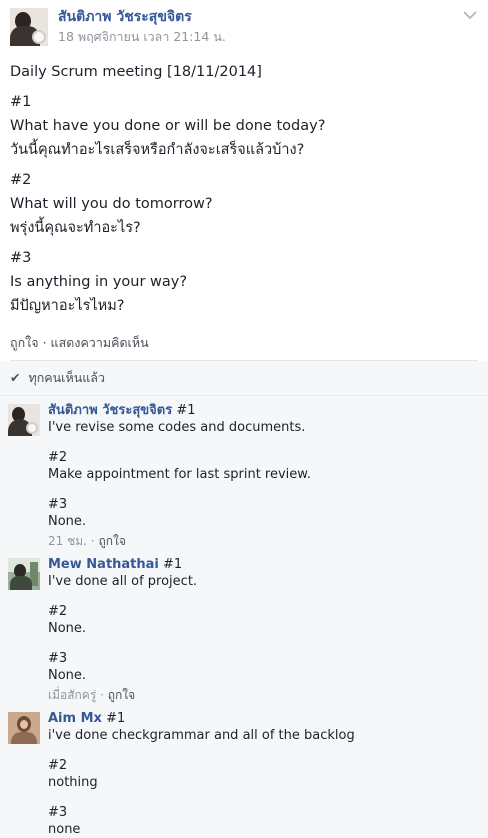 Image resolution: width=488 pixels, height=838 pixels. Describe the element at coordinates (244, 343) in the screenshot. I see `post-actions: ถูกใจ · แสดงความคิดเห็น` at that location.